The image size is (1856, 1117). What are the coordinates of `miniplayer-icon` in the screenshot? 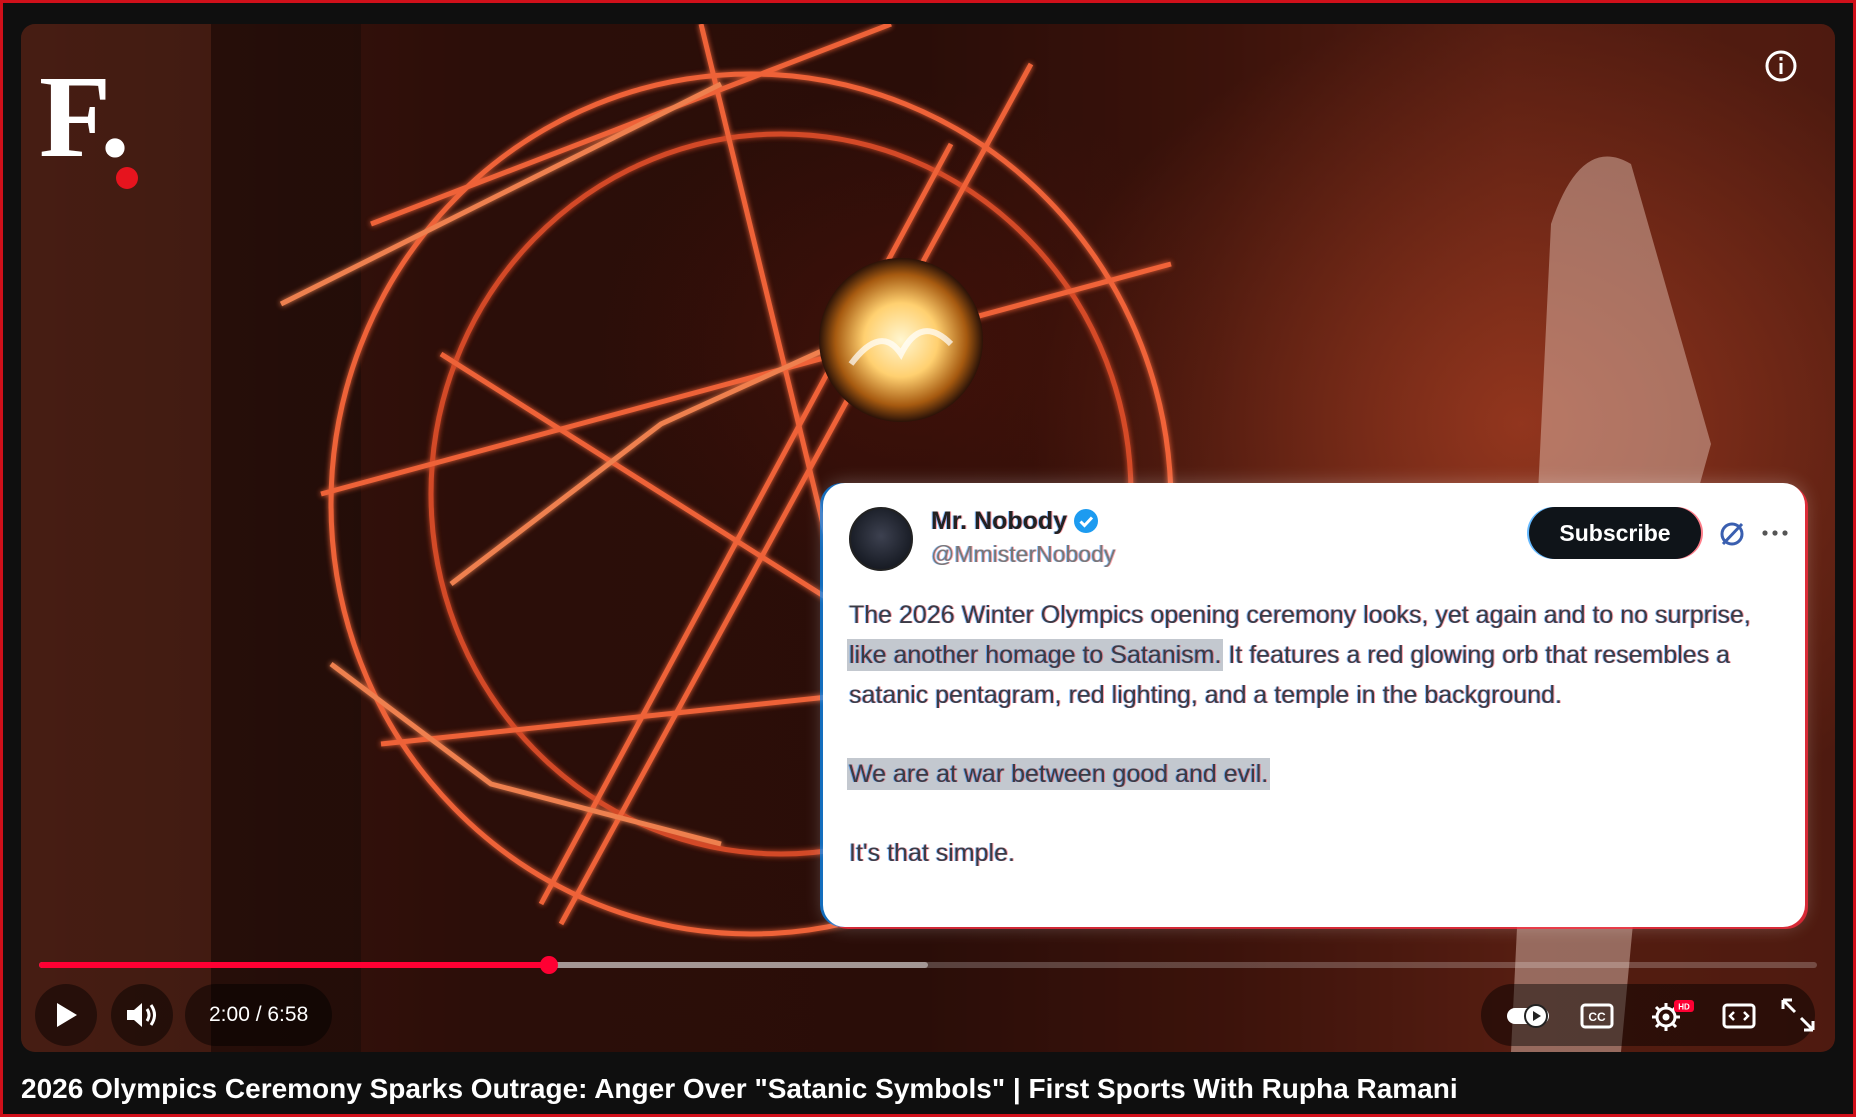 It's located at (1739, 1016).